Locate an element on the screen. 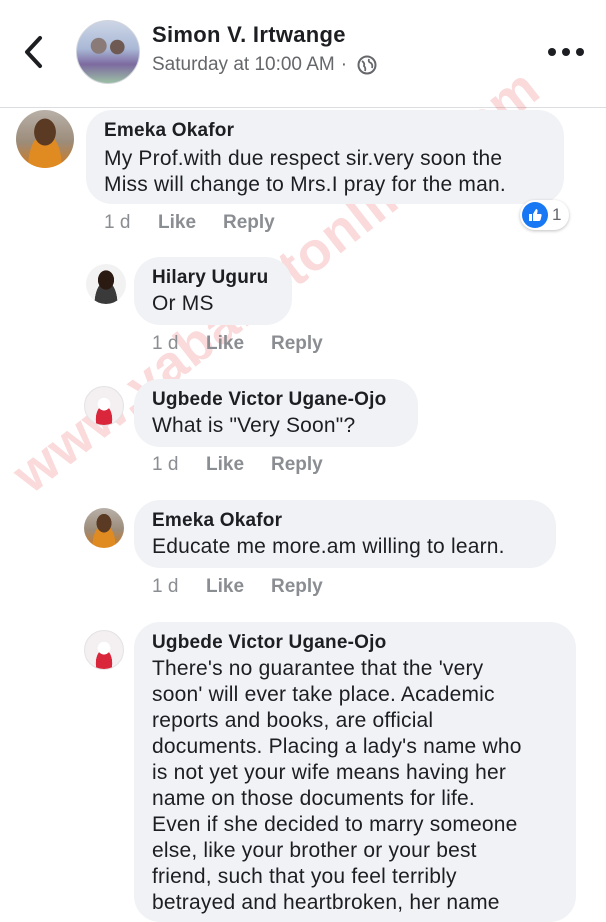 Image resolution: width=606 pixels, height=922 pixels. more-horizontal-icon is located at coordinates (566, 52).